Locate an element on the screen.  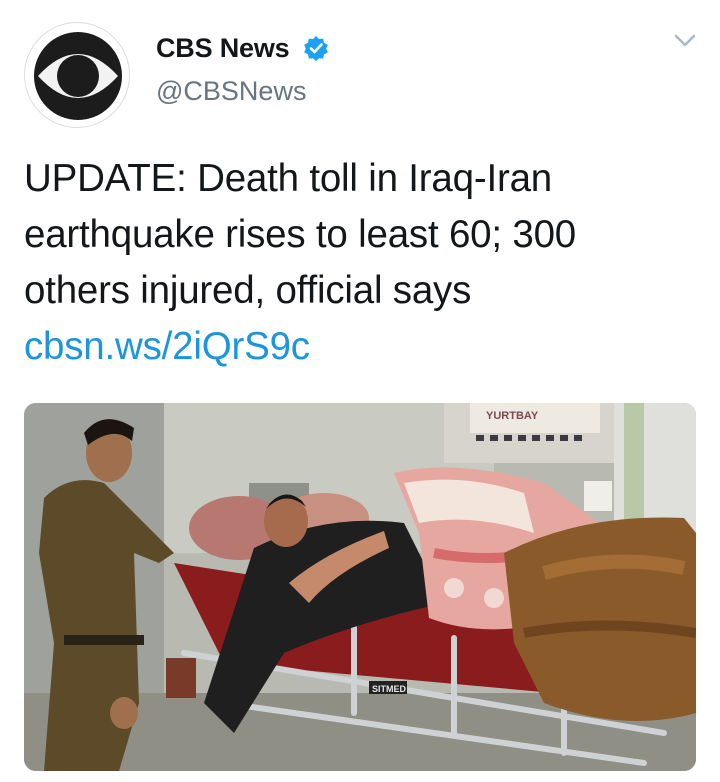
chevron-down-icon is located at coordinates (685, 41).